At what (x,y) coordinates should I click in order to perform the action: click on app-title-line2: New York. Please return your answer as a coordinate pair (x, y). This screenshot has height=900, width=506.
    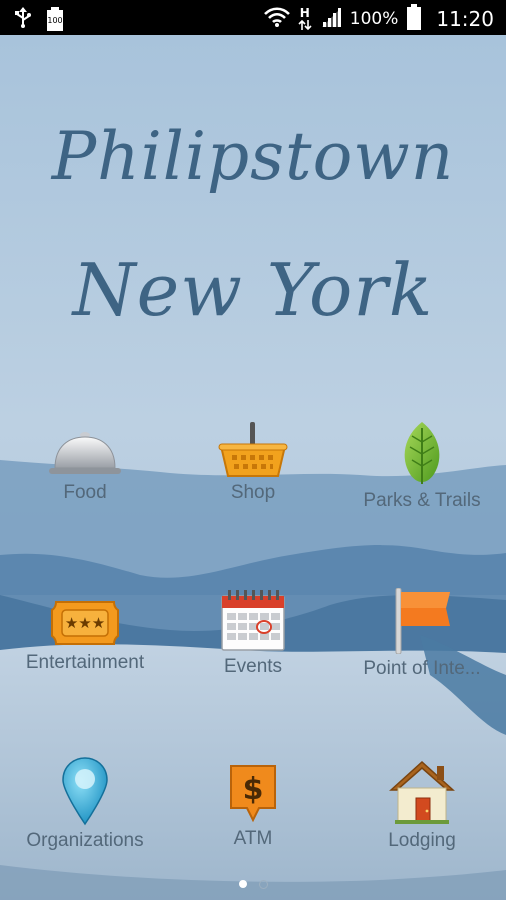
    Looking at the image, I should click on (253, 290).